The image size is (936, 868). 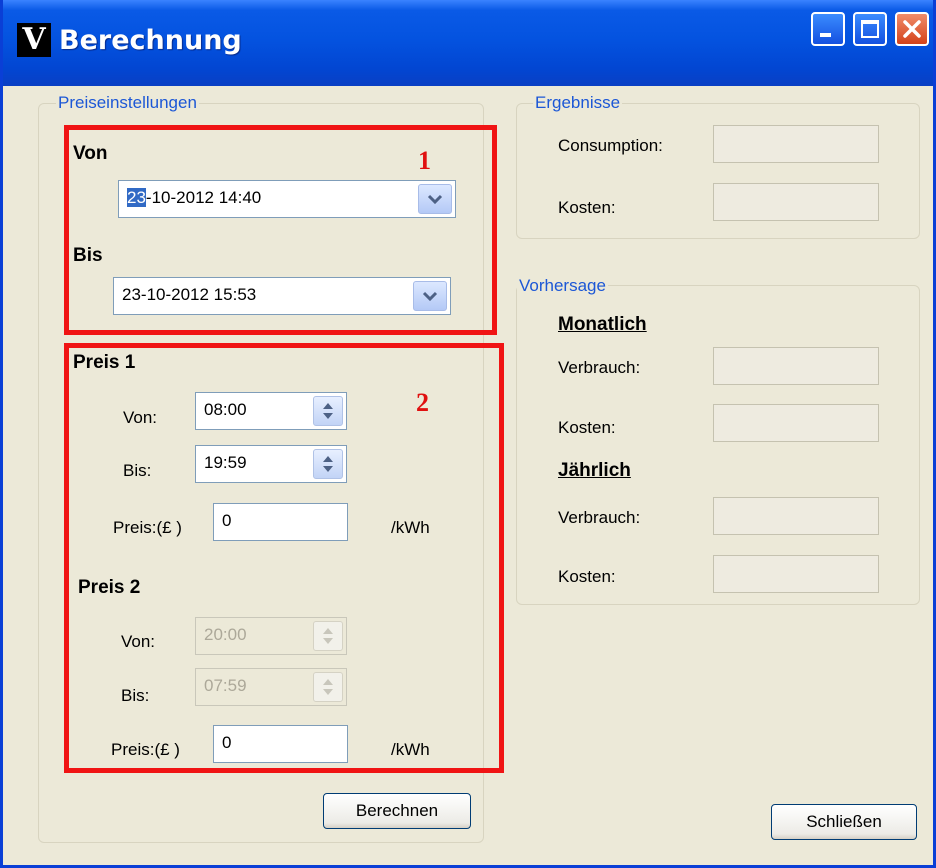 I want to click on monatlich-heading: Monatlich, so click(x=602, y=324).